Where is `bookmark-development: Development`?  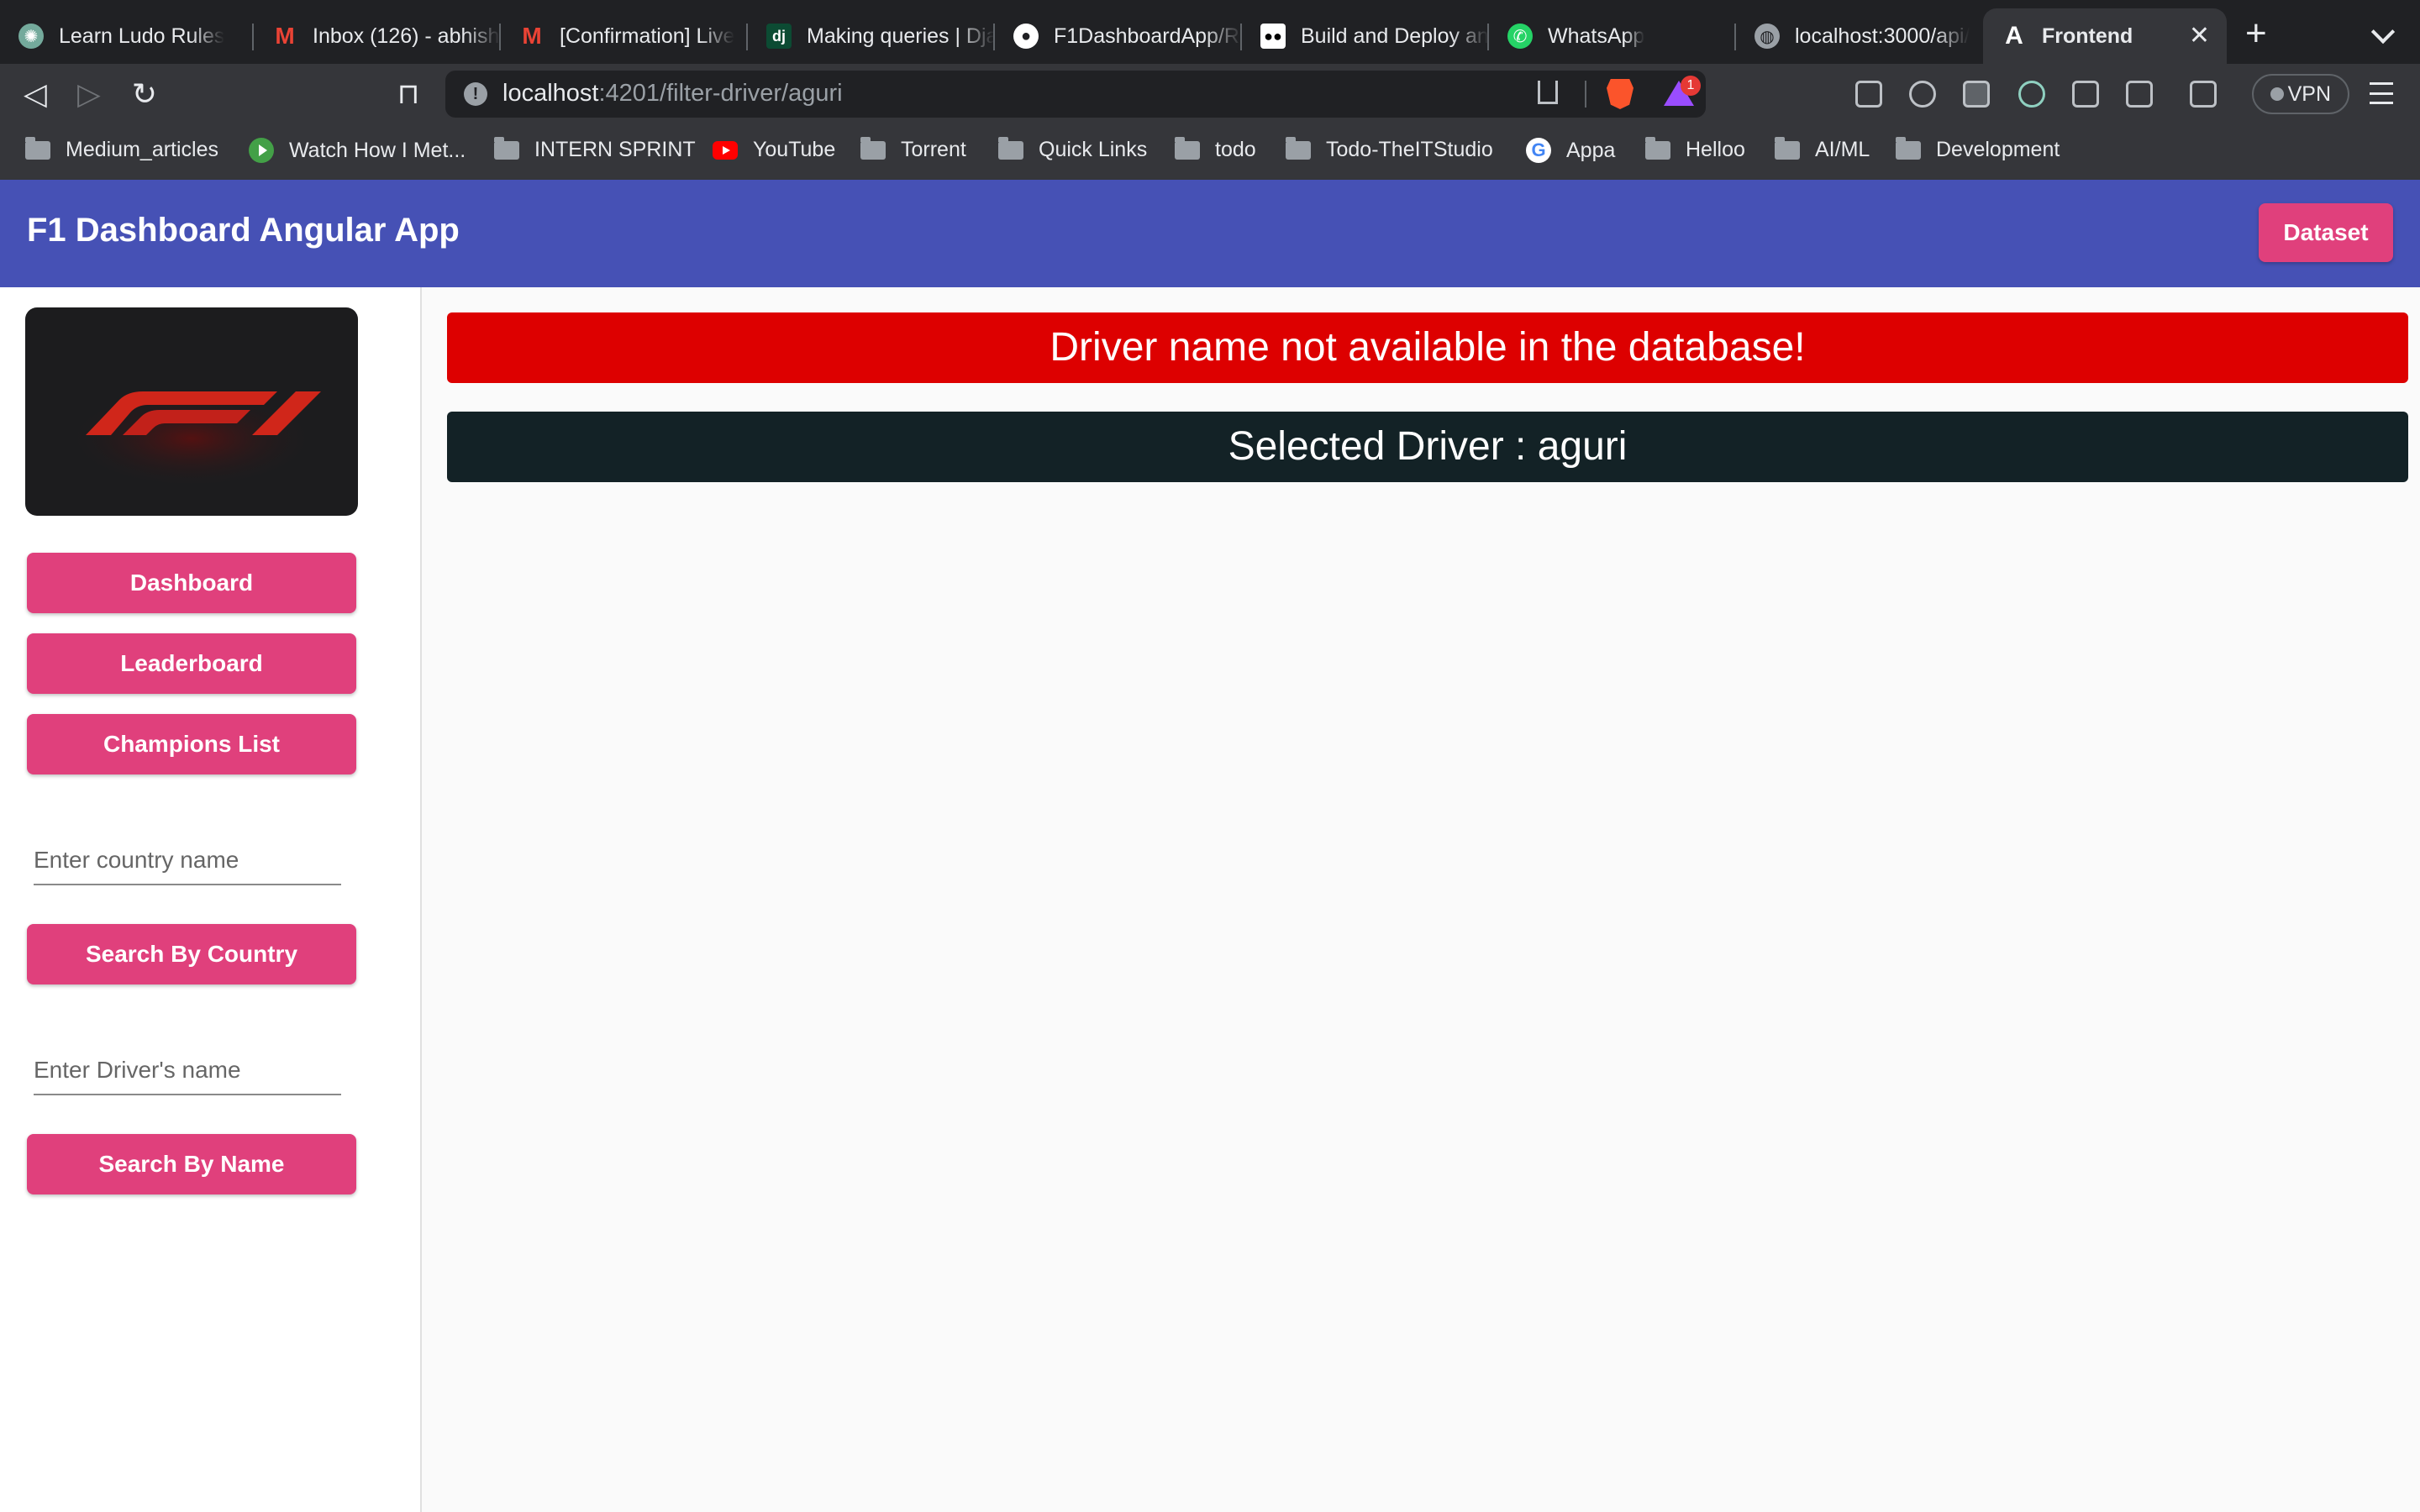
bookmark-development: Development is located at coordinates (1978, 149).